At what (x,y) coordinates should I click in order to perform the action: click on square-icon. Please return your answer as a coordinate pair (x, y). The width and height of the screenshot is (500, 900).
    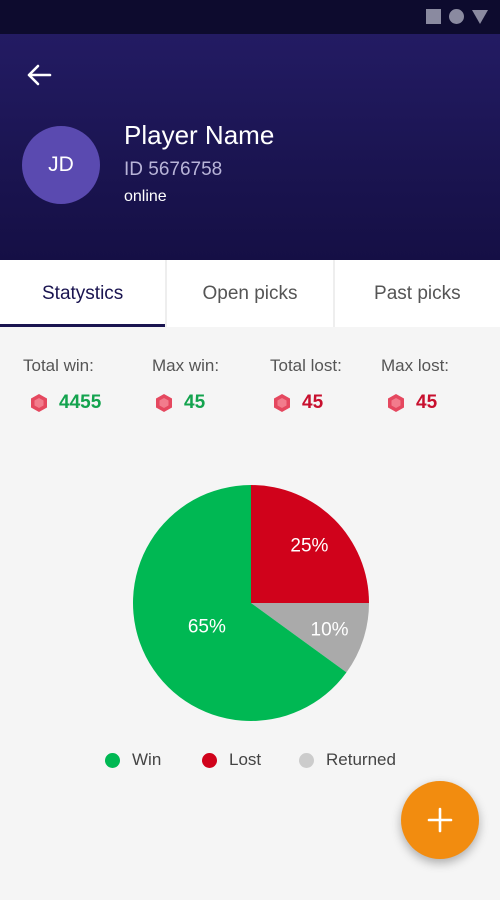
    Looking at the image, I should click on (433, 16).